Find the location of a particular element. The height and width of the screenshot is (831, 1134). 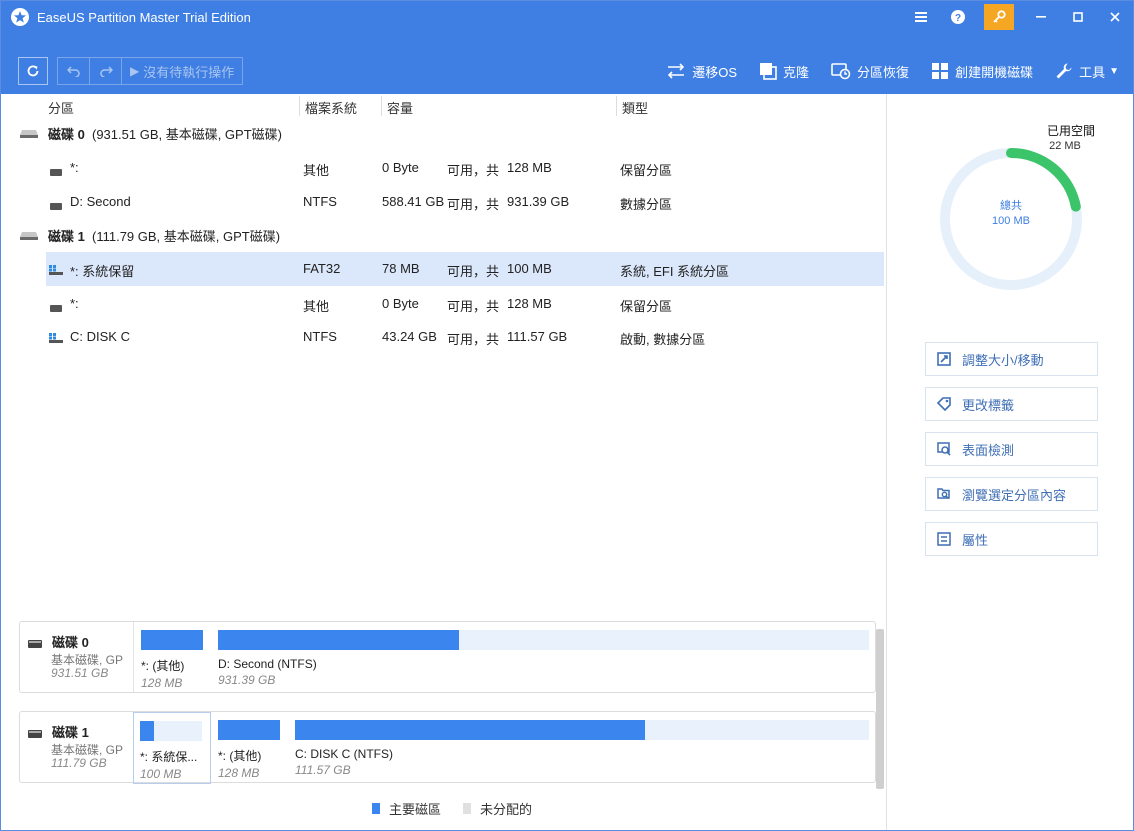

browse-partition-button: 瀏覽選定分區內容 is located at coordinates (1011, 494).